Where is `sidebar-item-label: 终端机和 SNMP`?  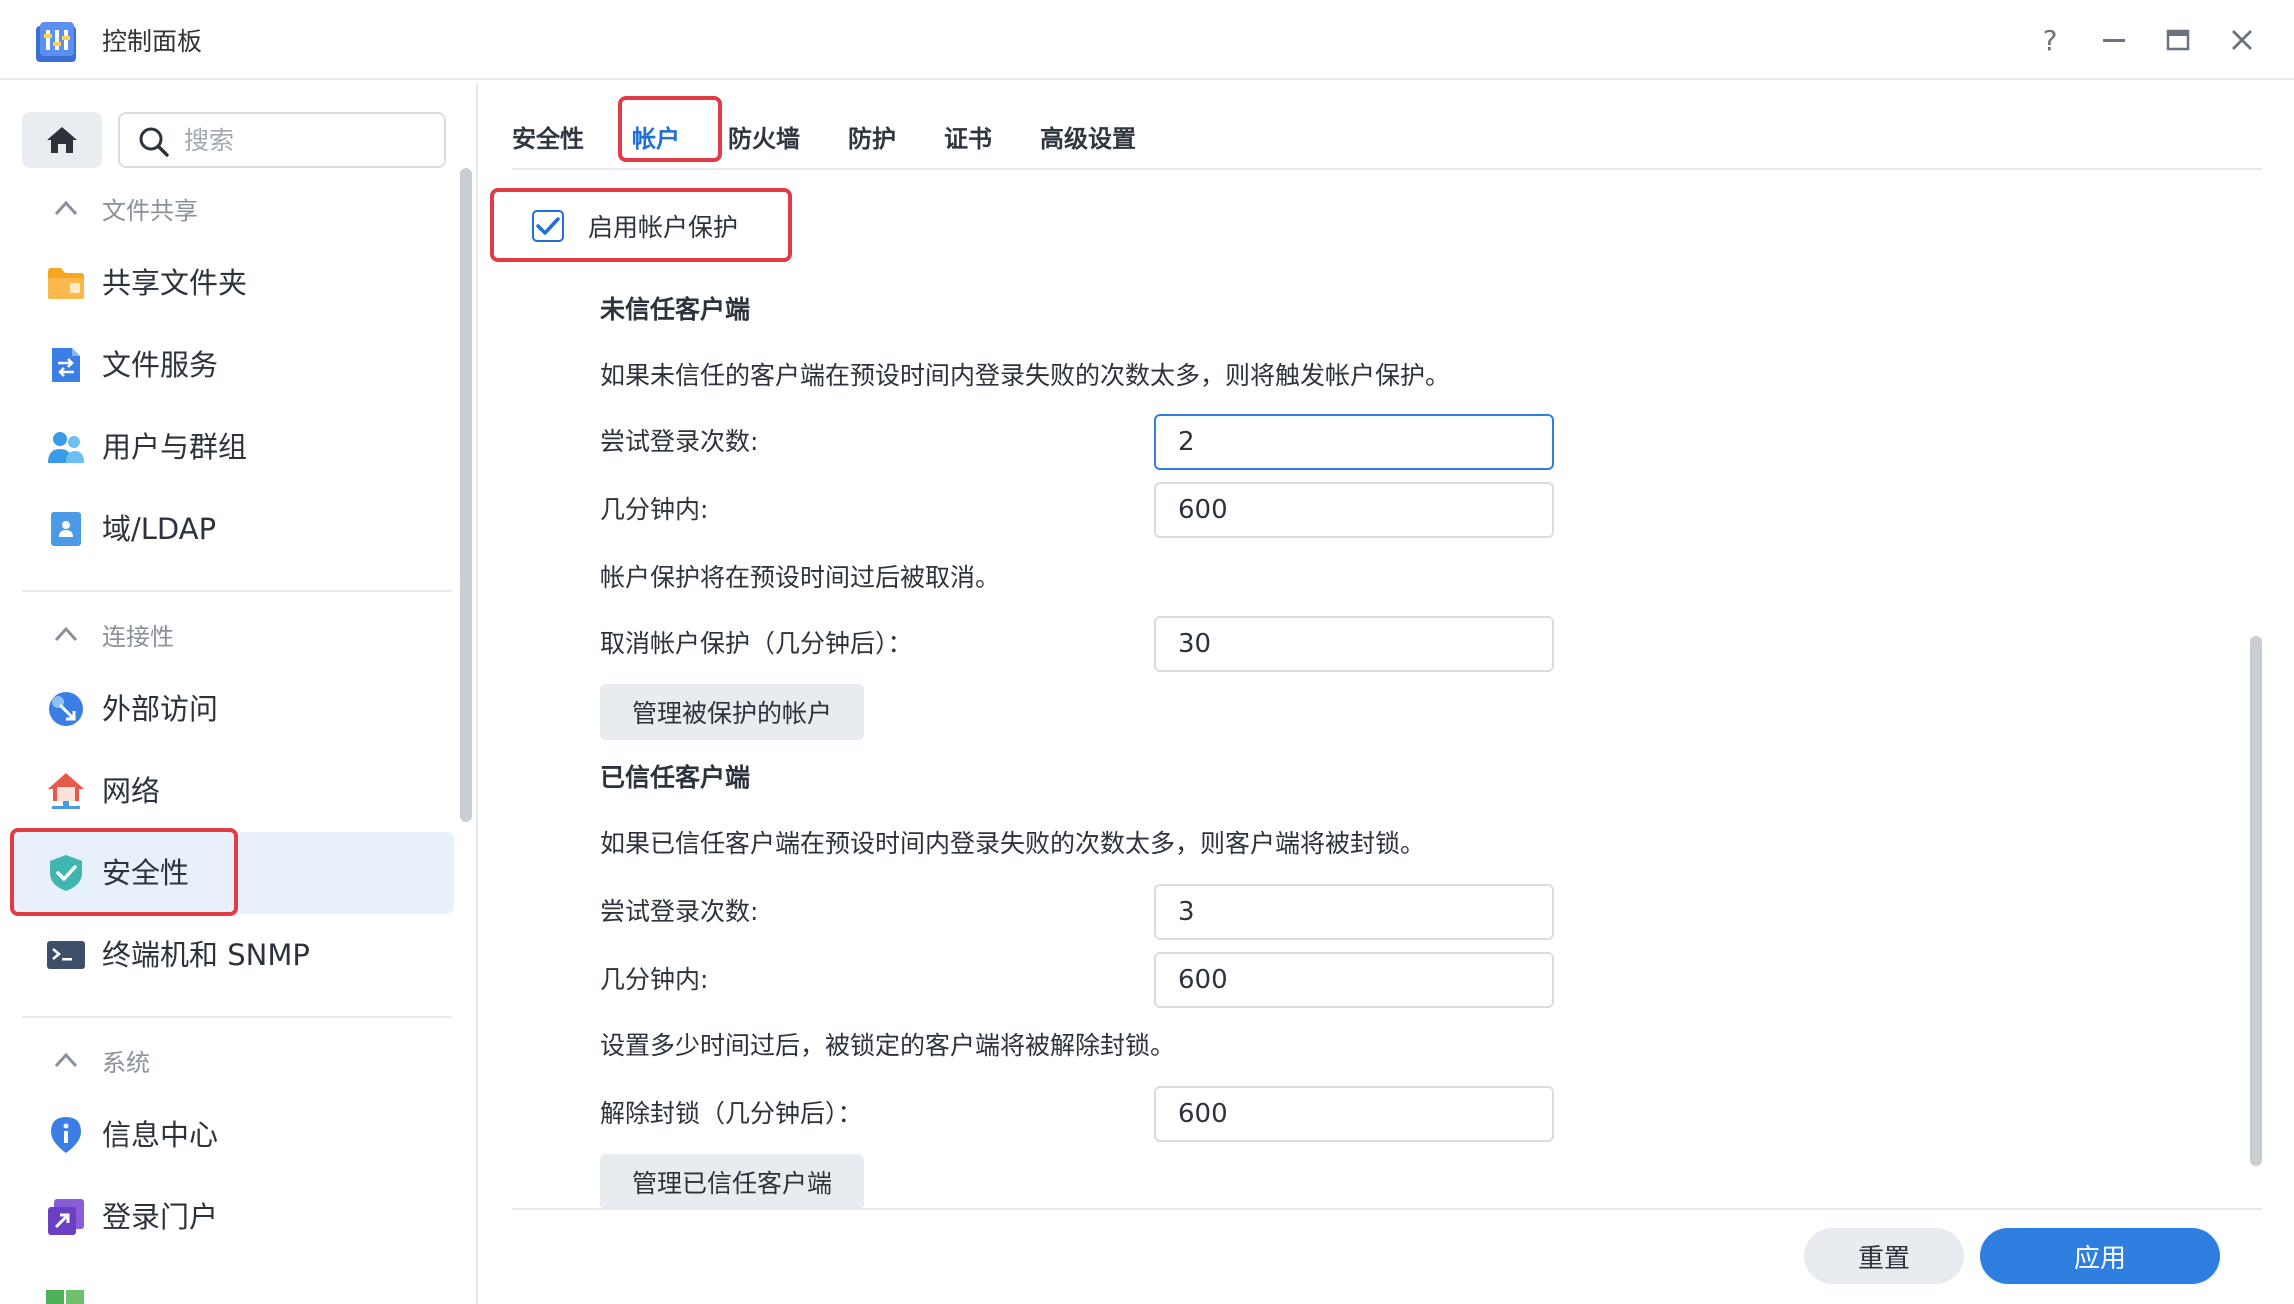
sidebar-item-label: 终端机和 SNMP is located at coordinates (206, 955).